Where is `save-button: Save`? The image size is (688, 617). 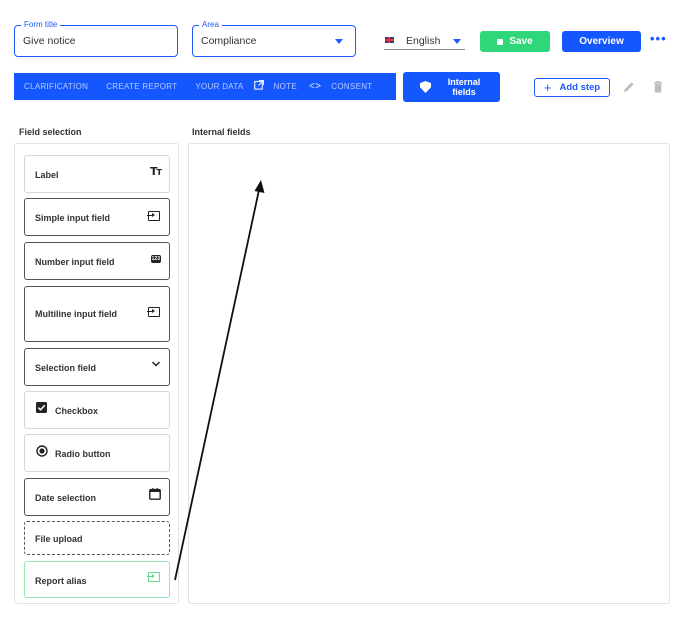 save-button: Save is located at coordinates (515, 41).